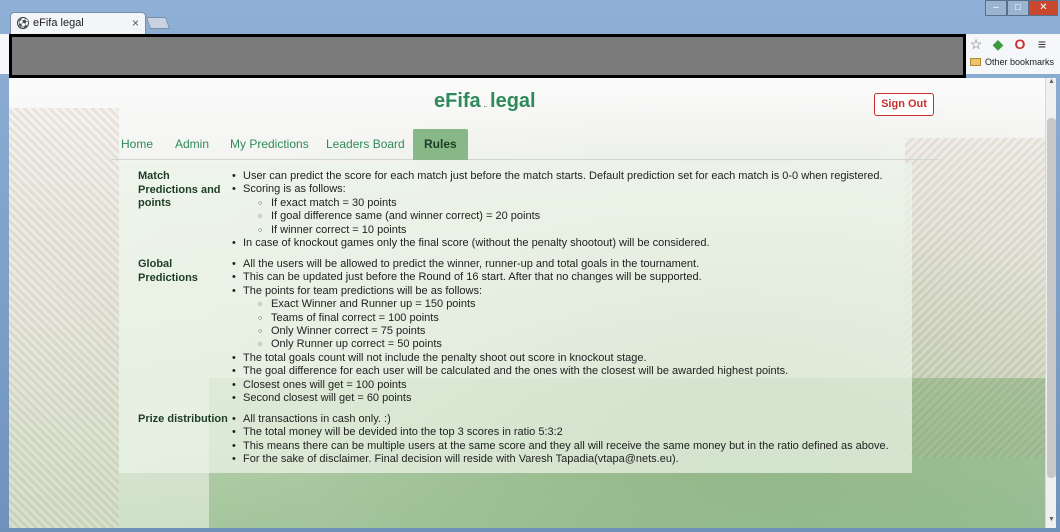 The image size is (1060, 532). Describe the element at coordinates (1042, 44) in the screenshot. I see `menu-icon: ≡` at that location.